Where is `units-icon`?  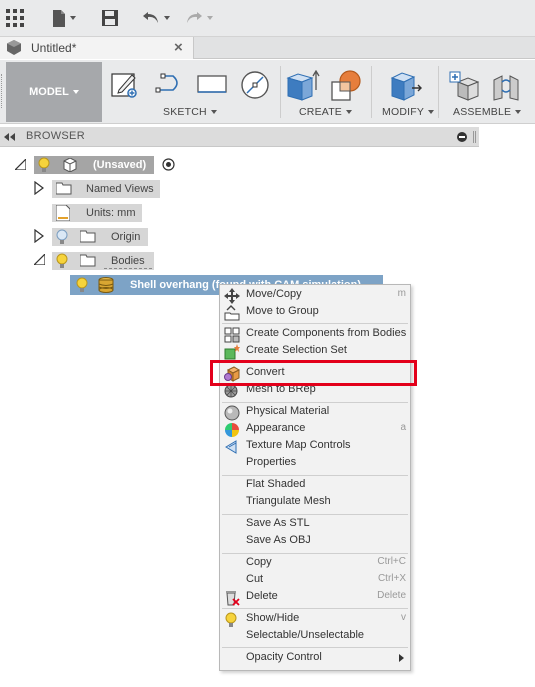 units-icon is located at coordinates (63, 213).